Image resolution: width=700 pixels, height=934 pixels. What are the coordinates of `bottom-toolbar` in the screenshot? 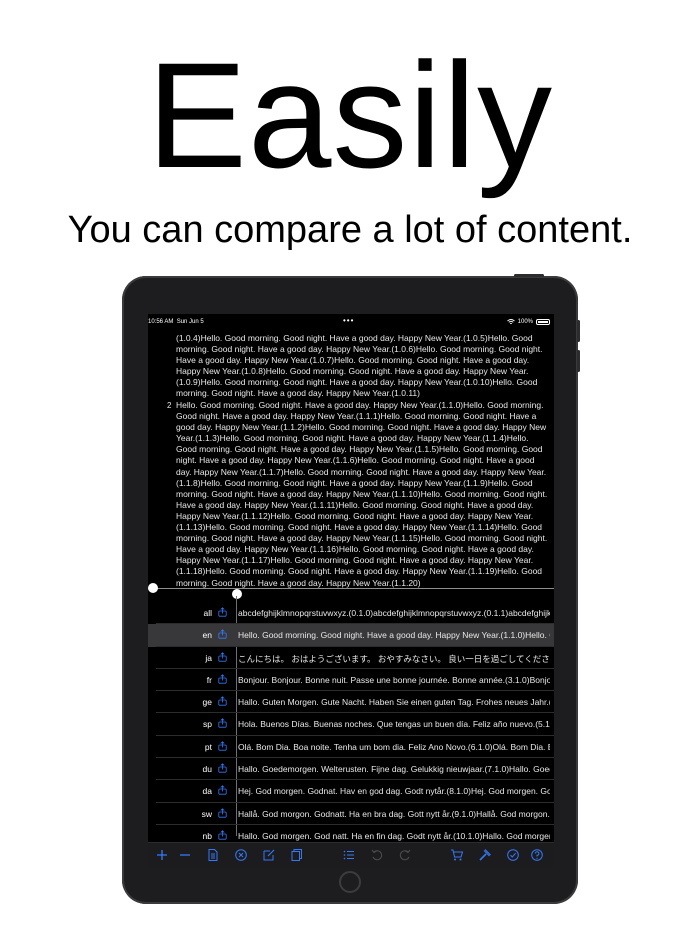 It's located at (351, 855).